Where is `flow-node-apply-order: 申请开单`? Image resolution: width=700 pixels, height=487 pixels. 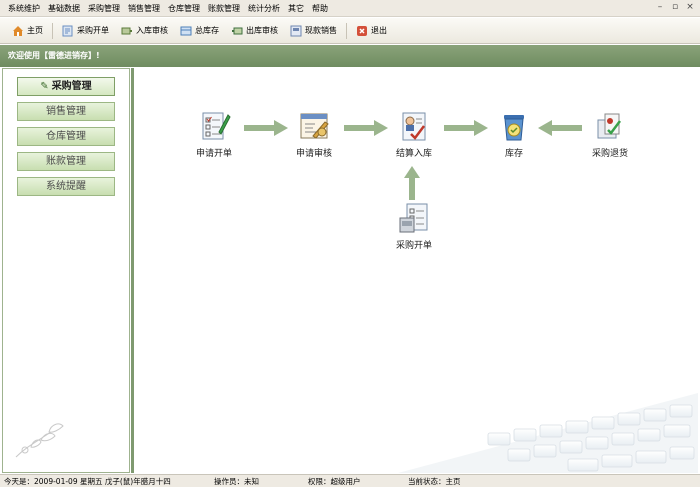 flow-node-apply-order: 申请开单 is located at coordinates (214, 134).